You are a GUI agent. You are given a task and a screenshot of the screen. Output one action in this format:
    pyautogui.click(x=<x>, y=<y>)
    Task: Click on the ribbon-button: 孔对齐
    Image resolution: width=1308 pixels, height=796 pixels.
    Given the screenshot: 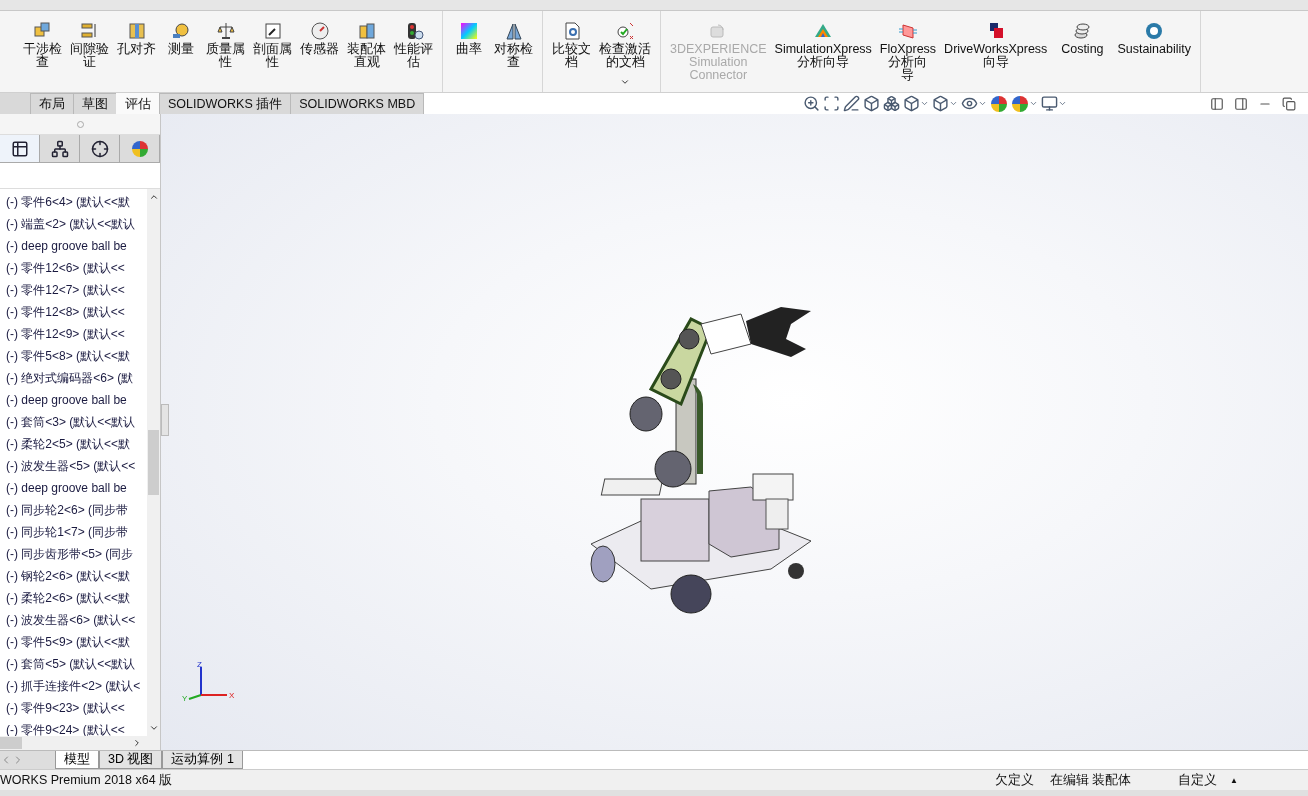 What is the action you would take?
    pyautogui.click(x=136, y=38)
    